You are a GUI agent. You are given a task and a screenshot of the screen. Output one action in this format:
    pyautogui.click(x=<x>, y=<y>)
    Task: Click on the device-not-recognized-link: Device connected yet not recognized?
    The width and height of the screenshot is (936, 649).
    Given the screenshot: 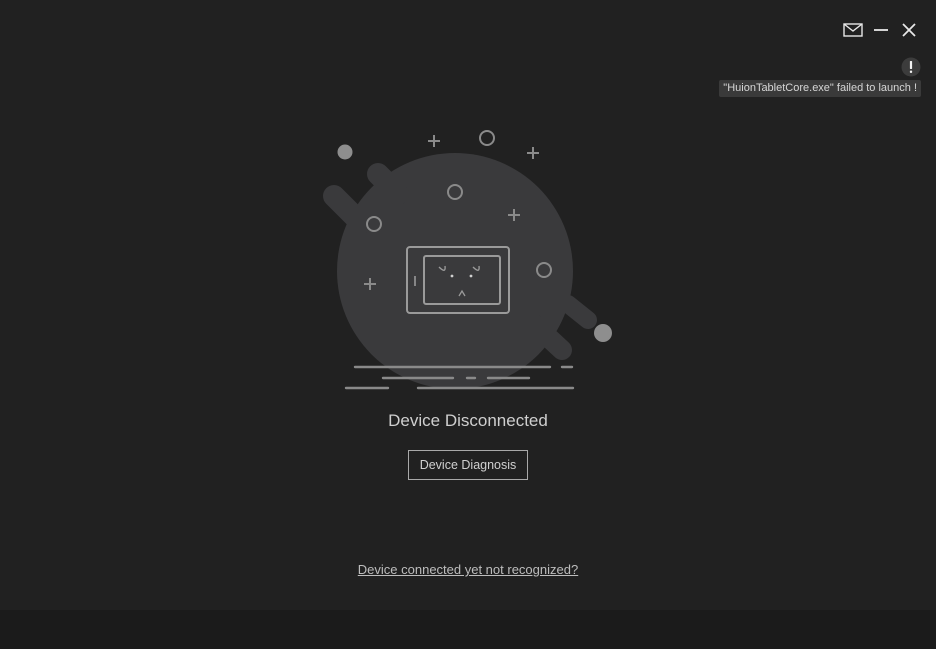 What is the action you would take?
    pyautogui.click(x=468, y=569)
    